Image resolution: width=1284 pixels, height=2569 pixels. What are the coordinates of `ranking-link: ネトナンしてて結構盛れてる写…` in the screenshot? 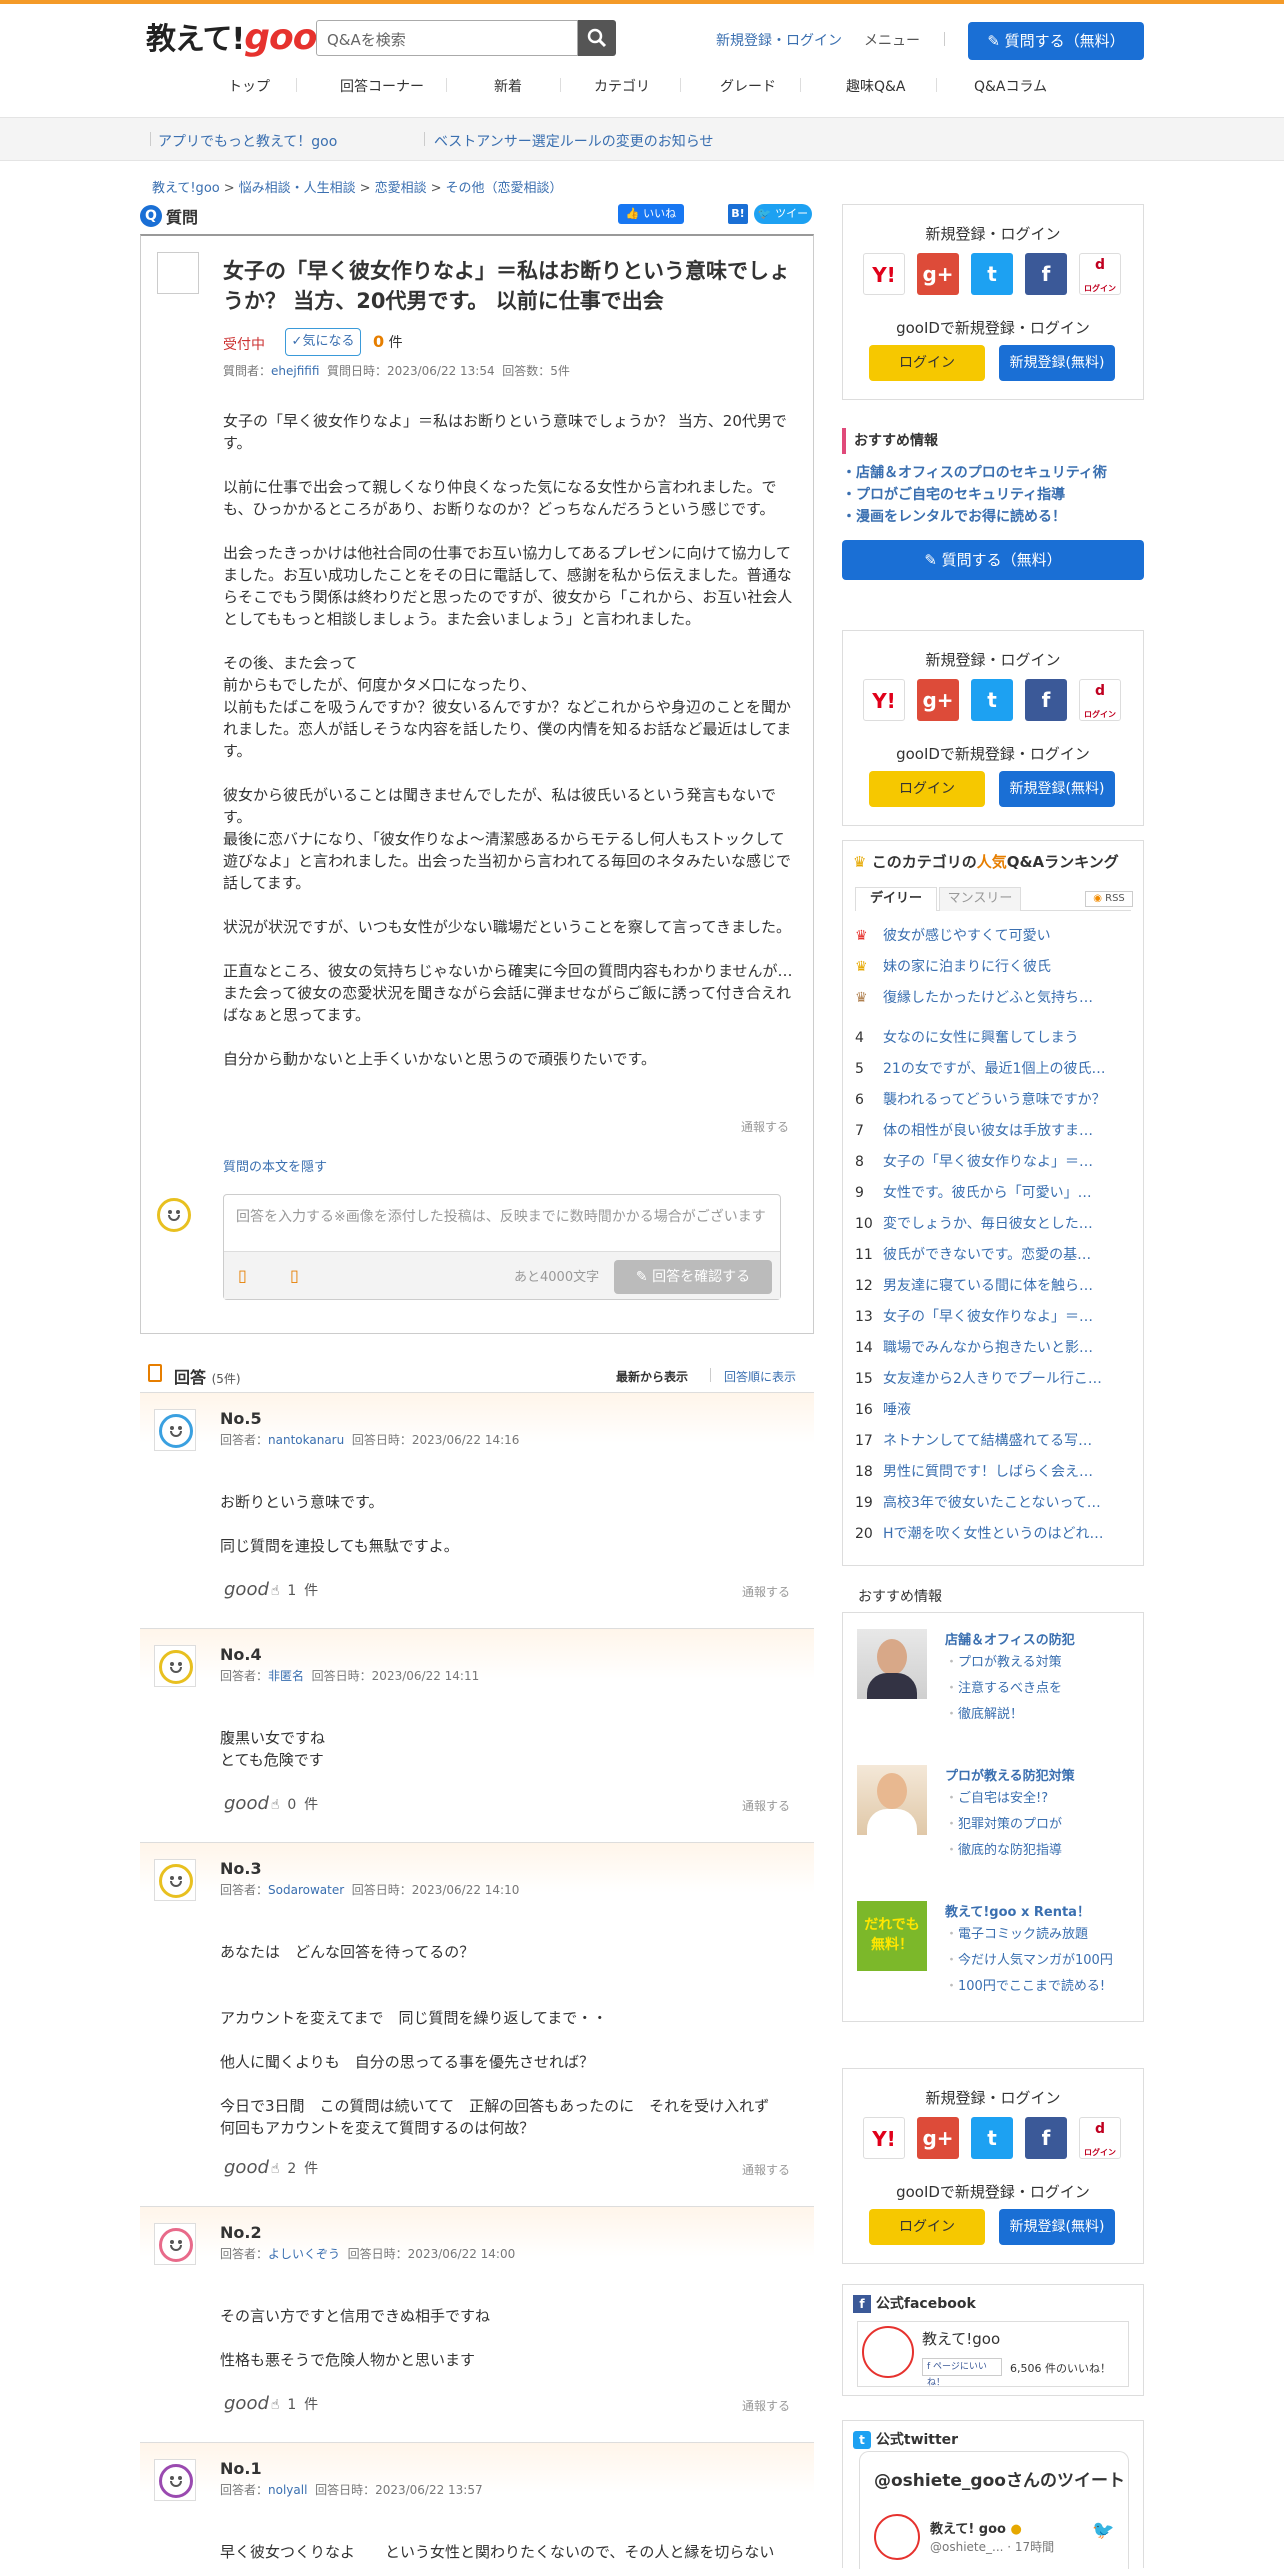 It's located at (987, 1441).